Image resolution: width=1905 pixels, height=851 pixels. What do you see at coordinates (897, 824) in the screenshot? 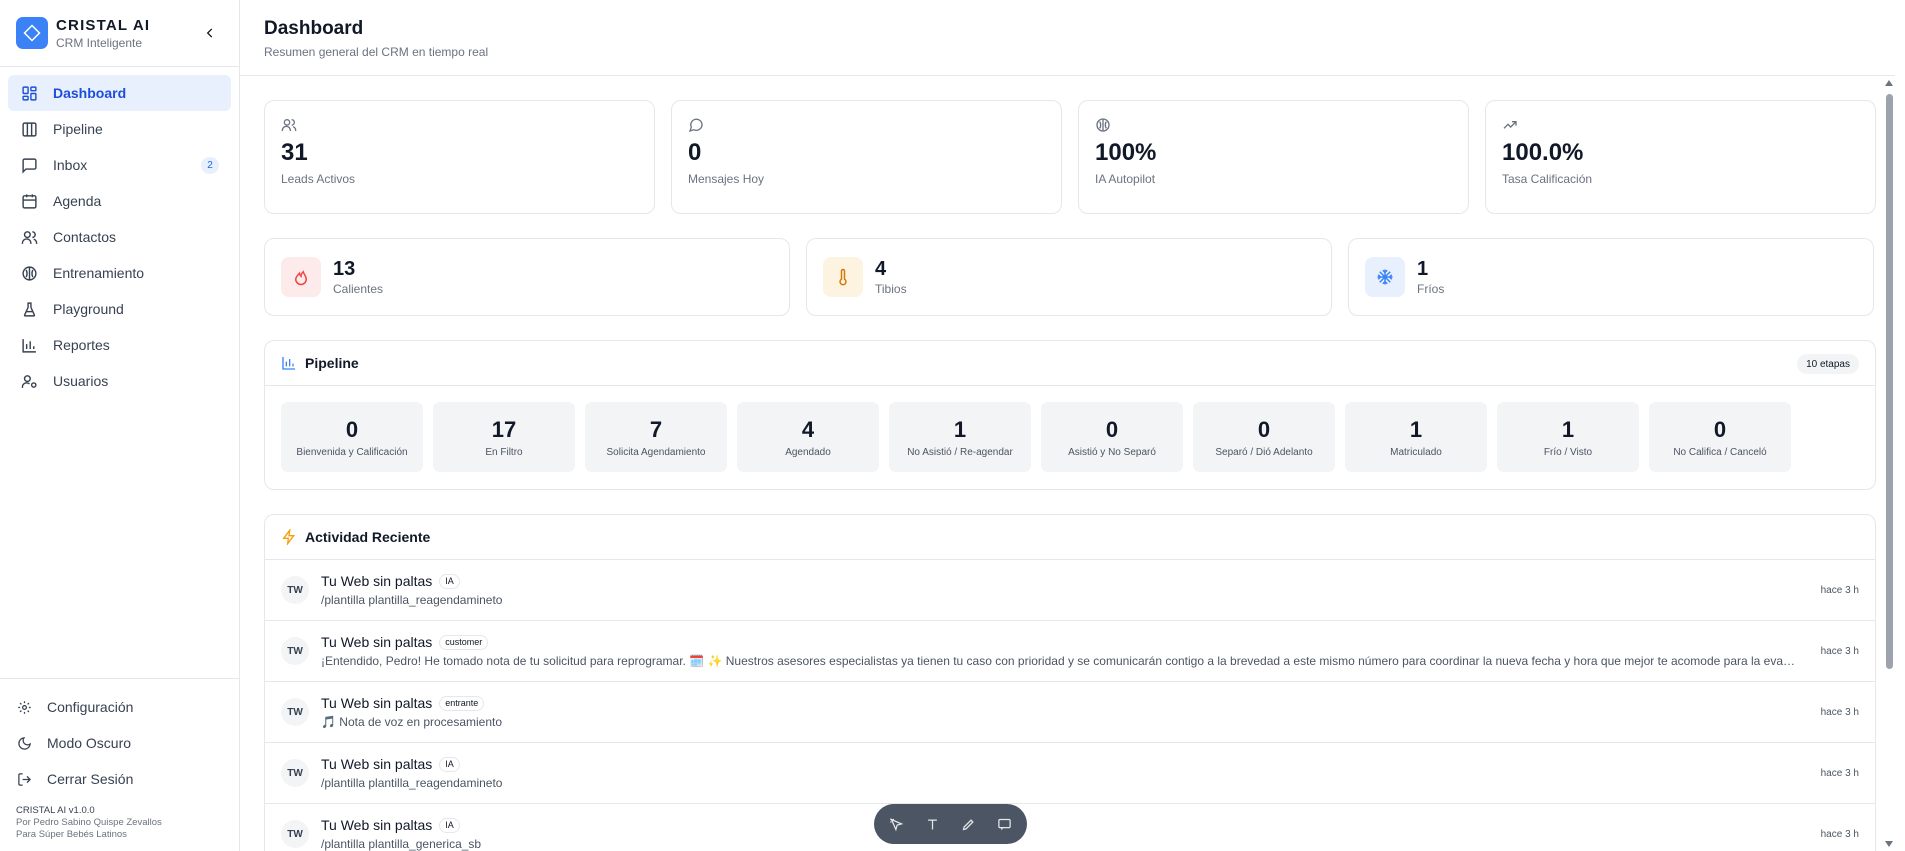
I see `select-tool-button` at bounding box center [897, 824].